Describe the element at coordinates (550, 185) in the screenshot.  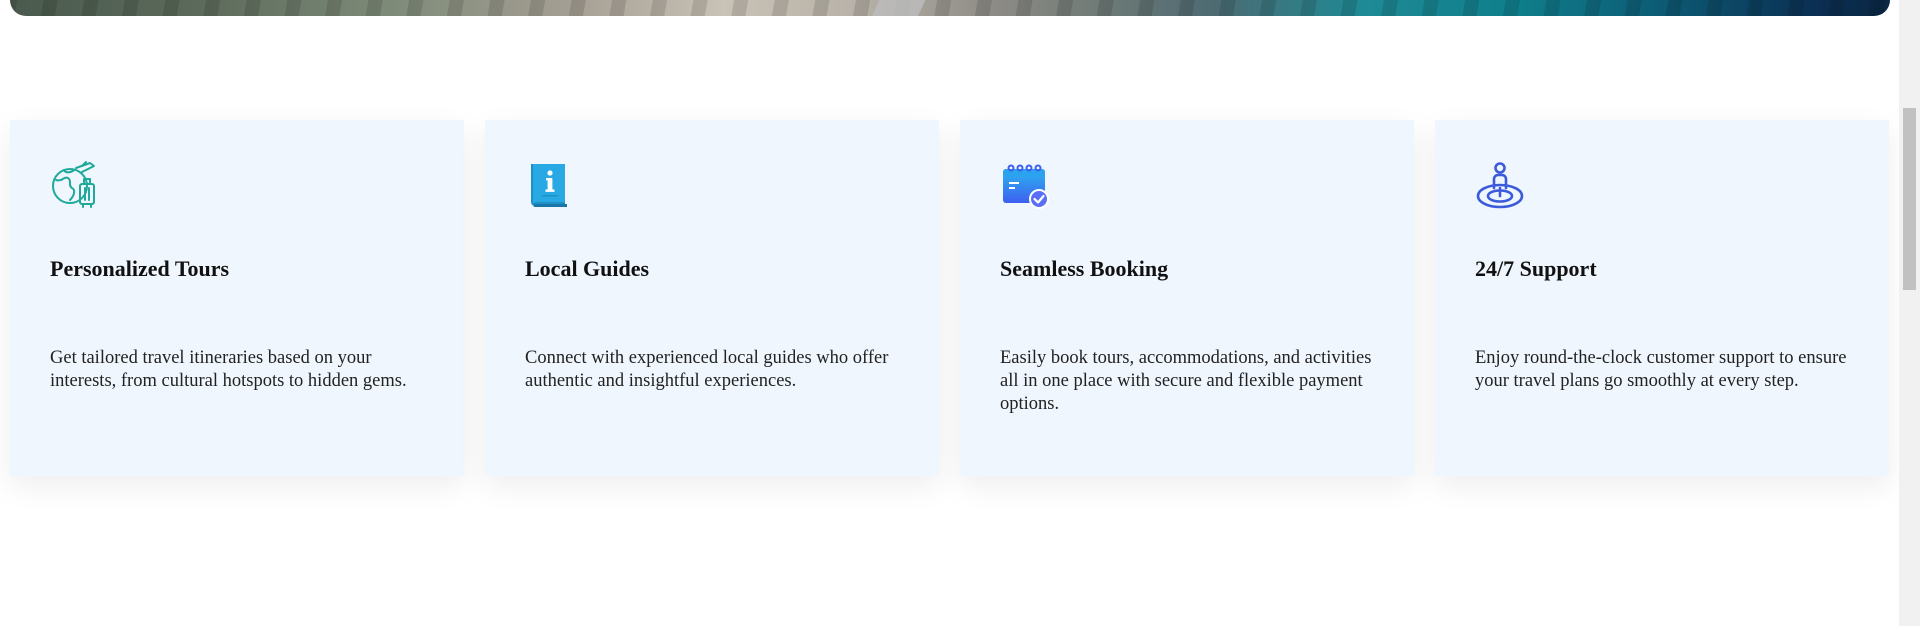
I see `info-book-icon` at that location.